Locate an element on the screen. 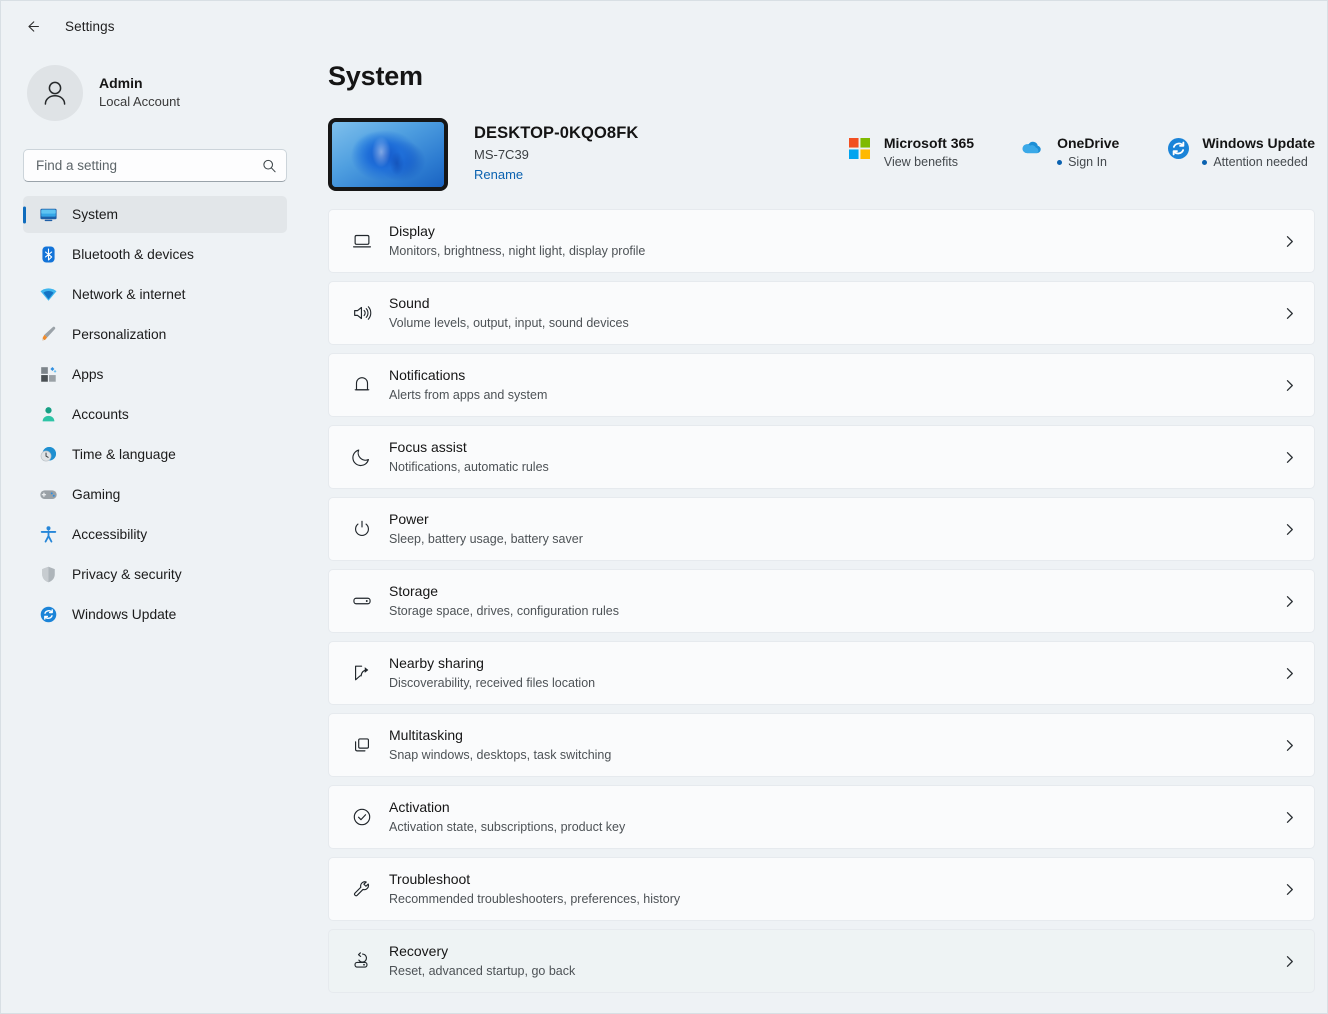 This screenshot has height=1014, width=1328. sidebar-item-apps: Apps is located at coordinates (155, 374).